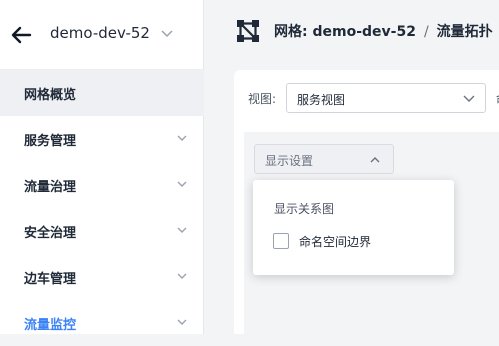  I want to click on namespace-boundary-label: 命名空间边界, so click(335, 241).